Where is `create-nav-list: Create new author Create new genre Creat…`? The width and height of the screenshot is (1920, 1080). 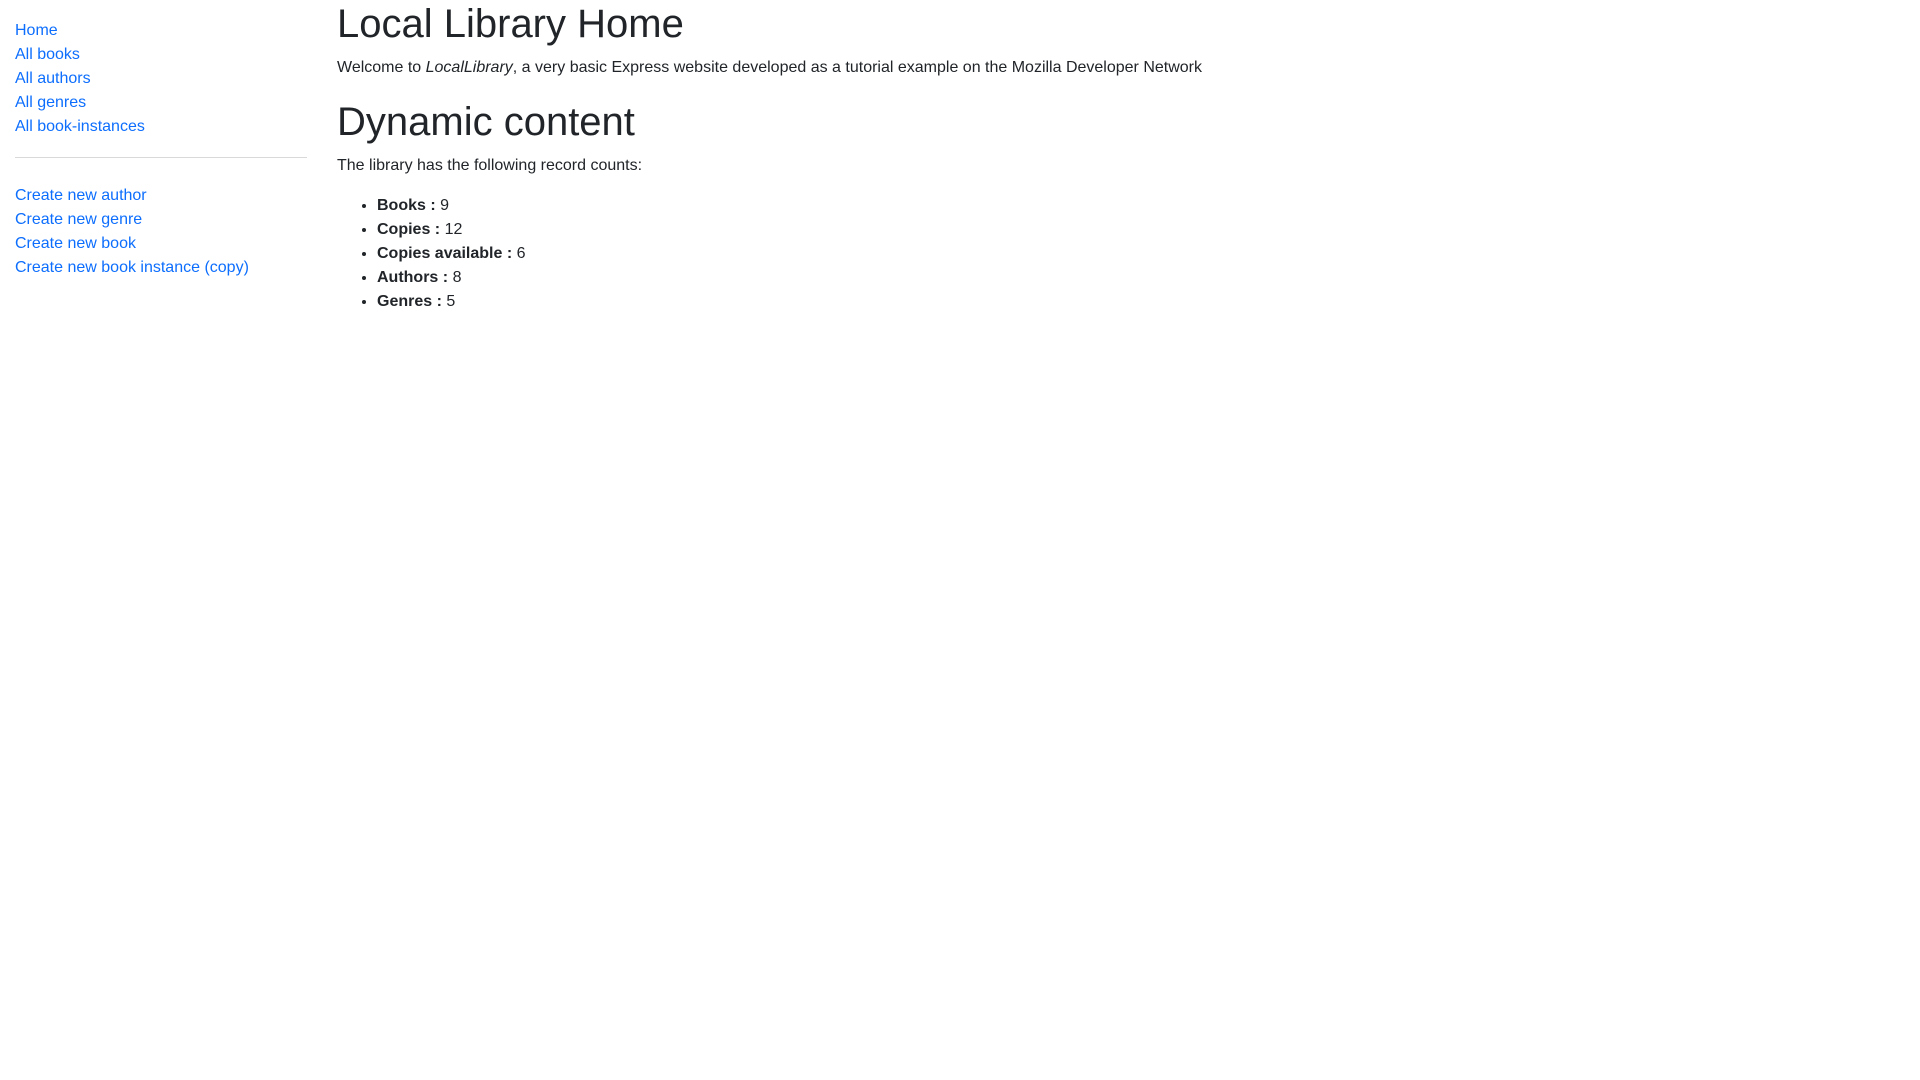 create-nav-list: Create new author Create new genre Creat… is located at coordinates (161, 232).